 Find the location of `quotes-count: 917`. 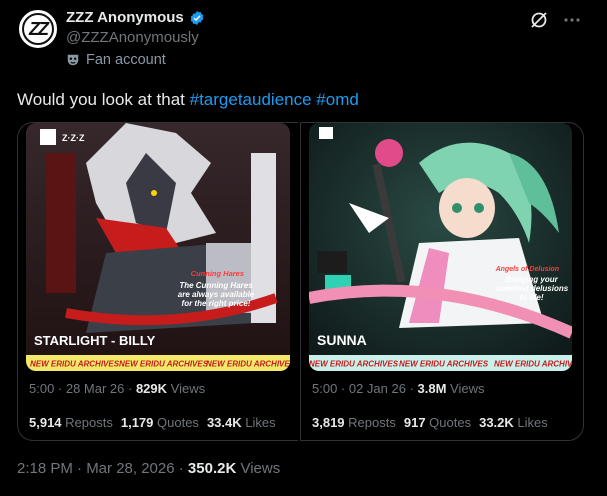

quotes-count: 917 is located at coordinates (414, 422).